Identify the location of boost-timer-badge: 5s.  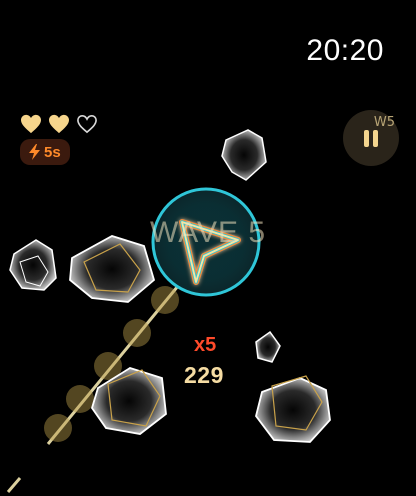
(45, 152).